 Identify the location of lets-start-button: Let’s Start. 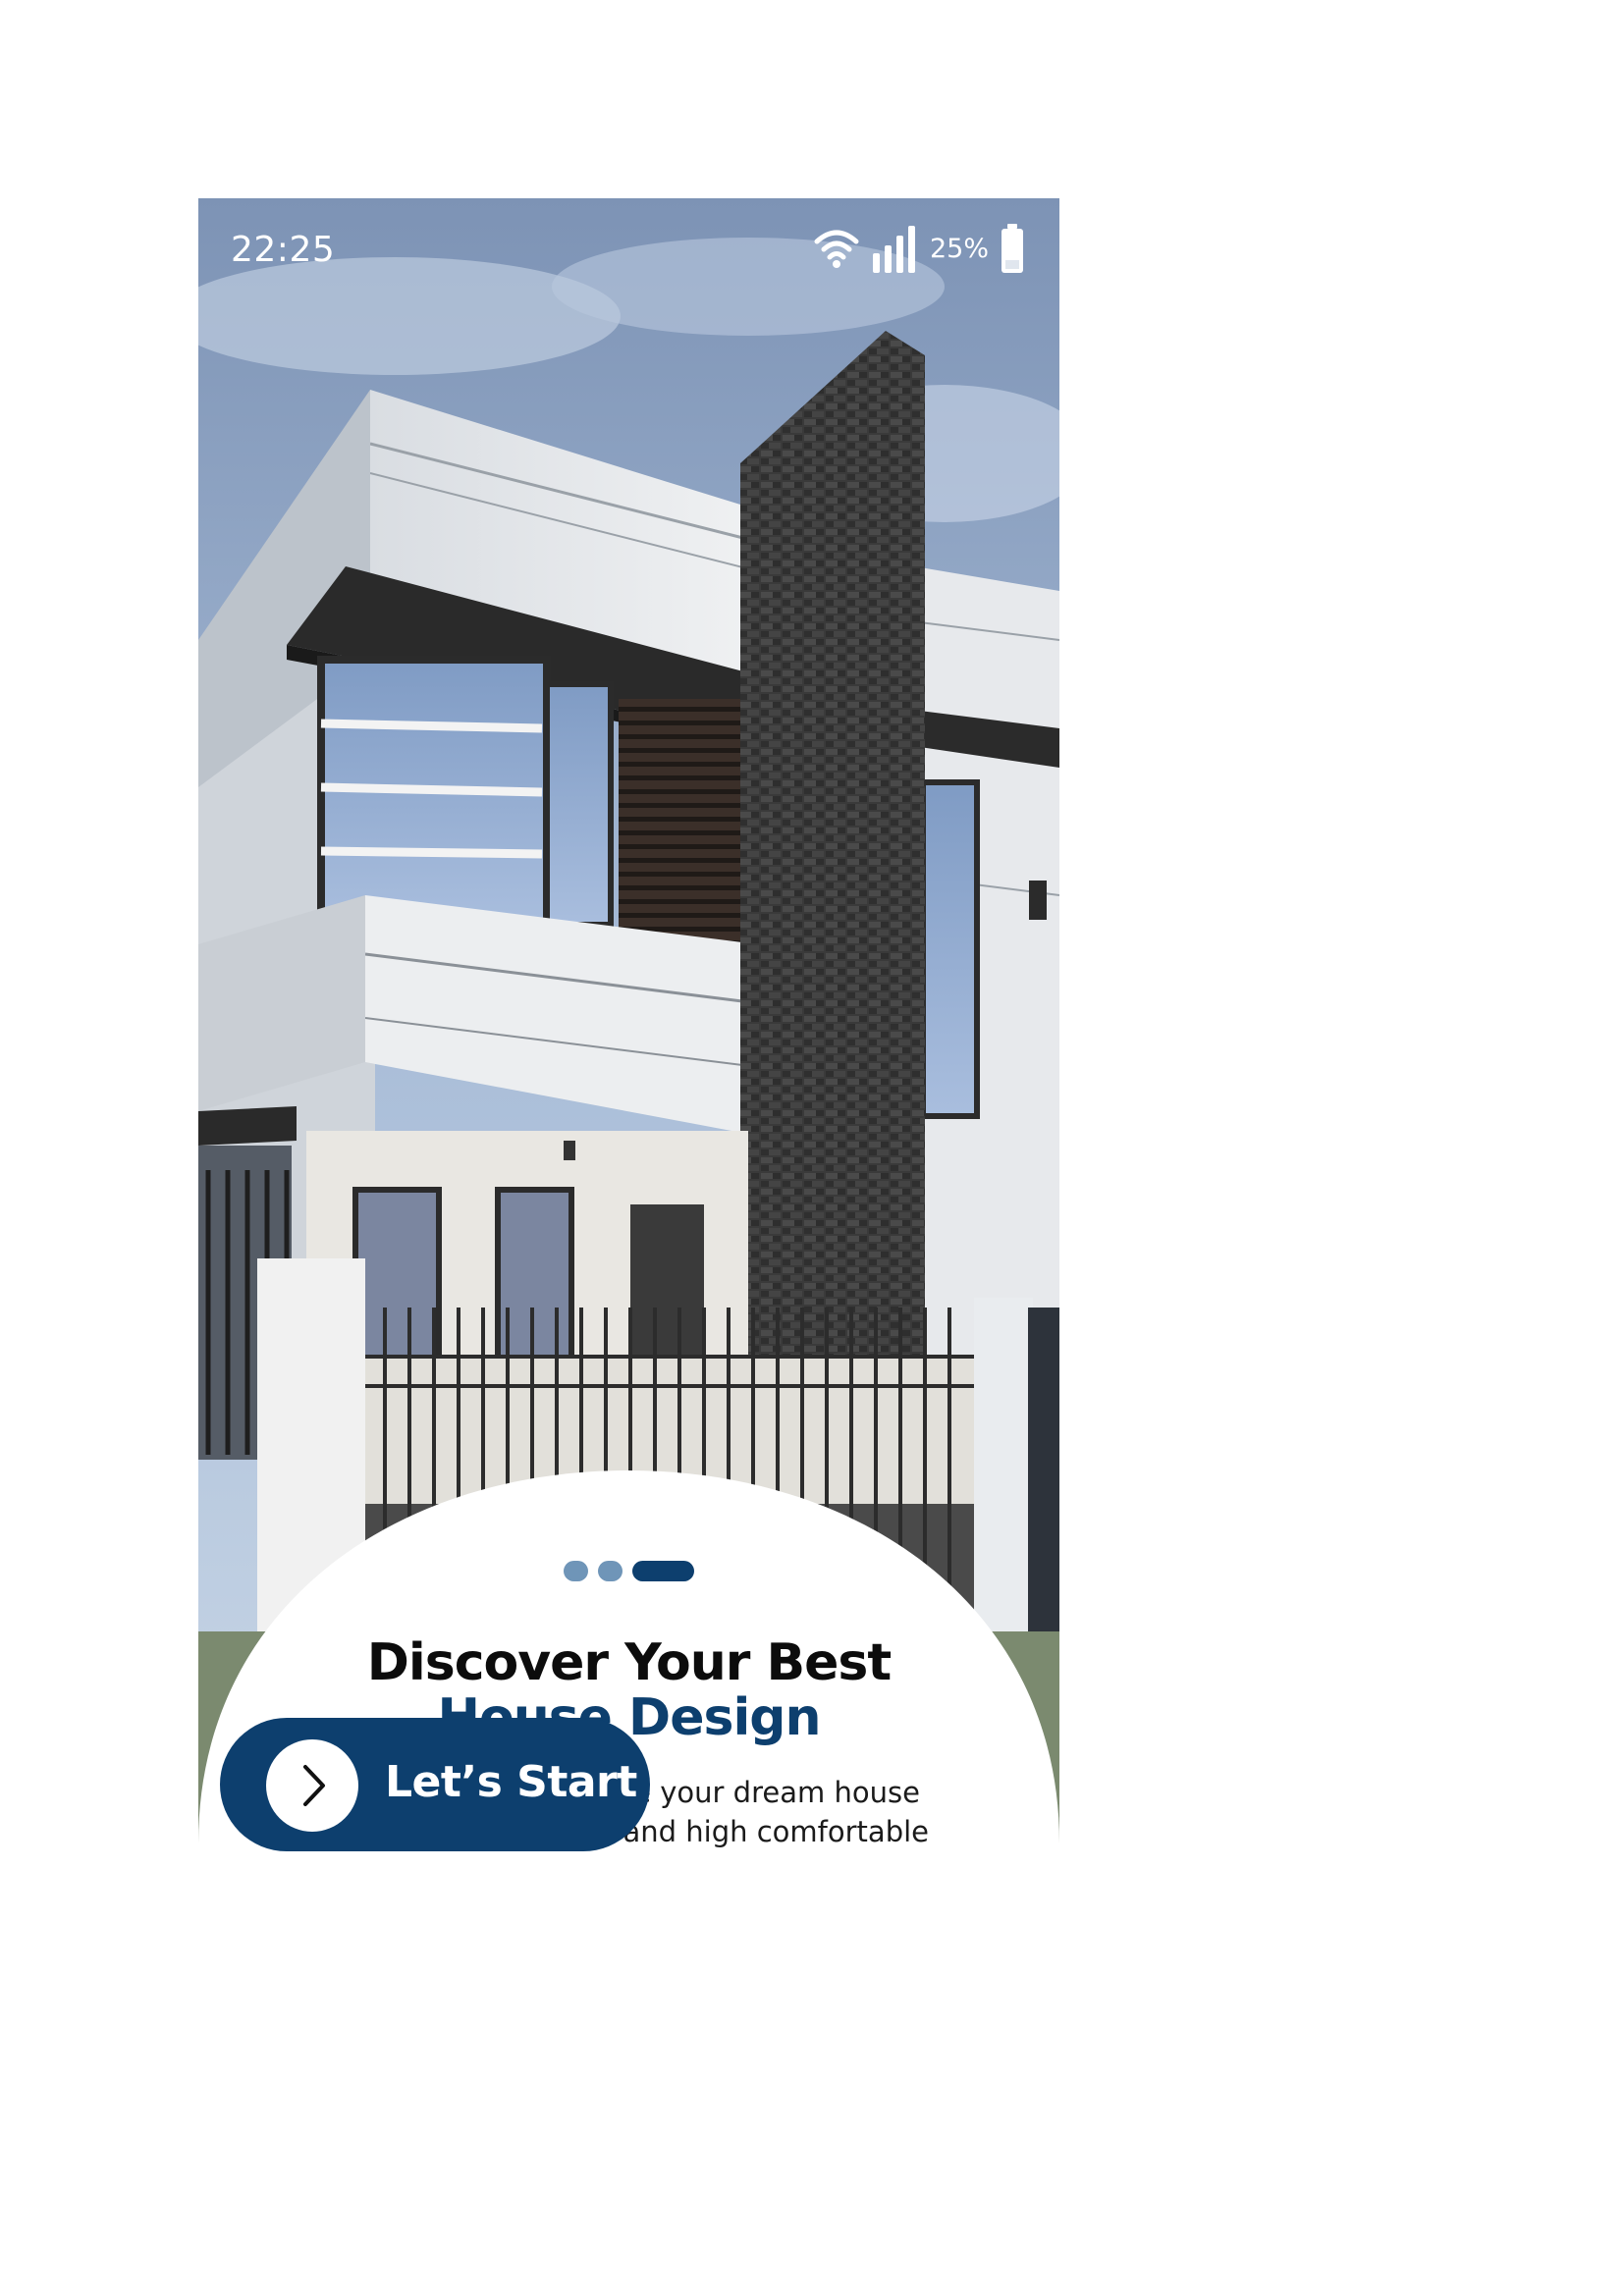
(435, 1784).